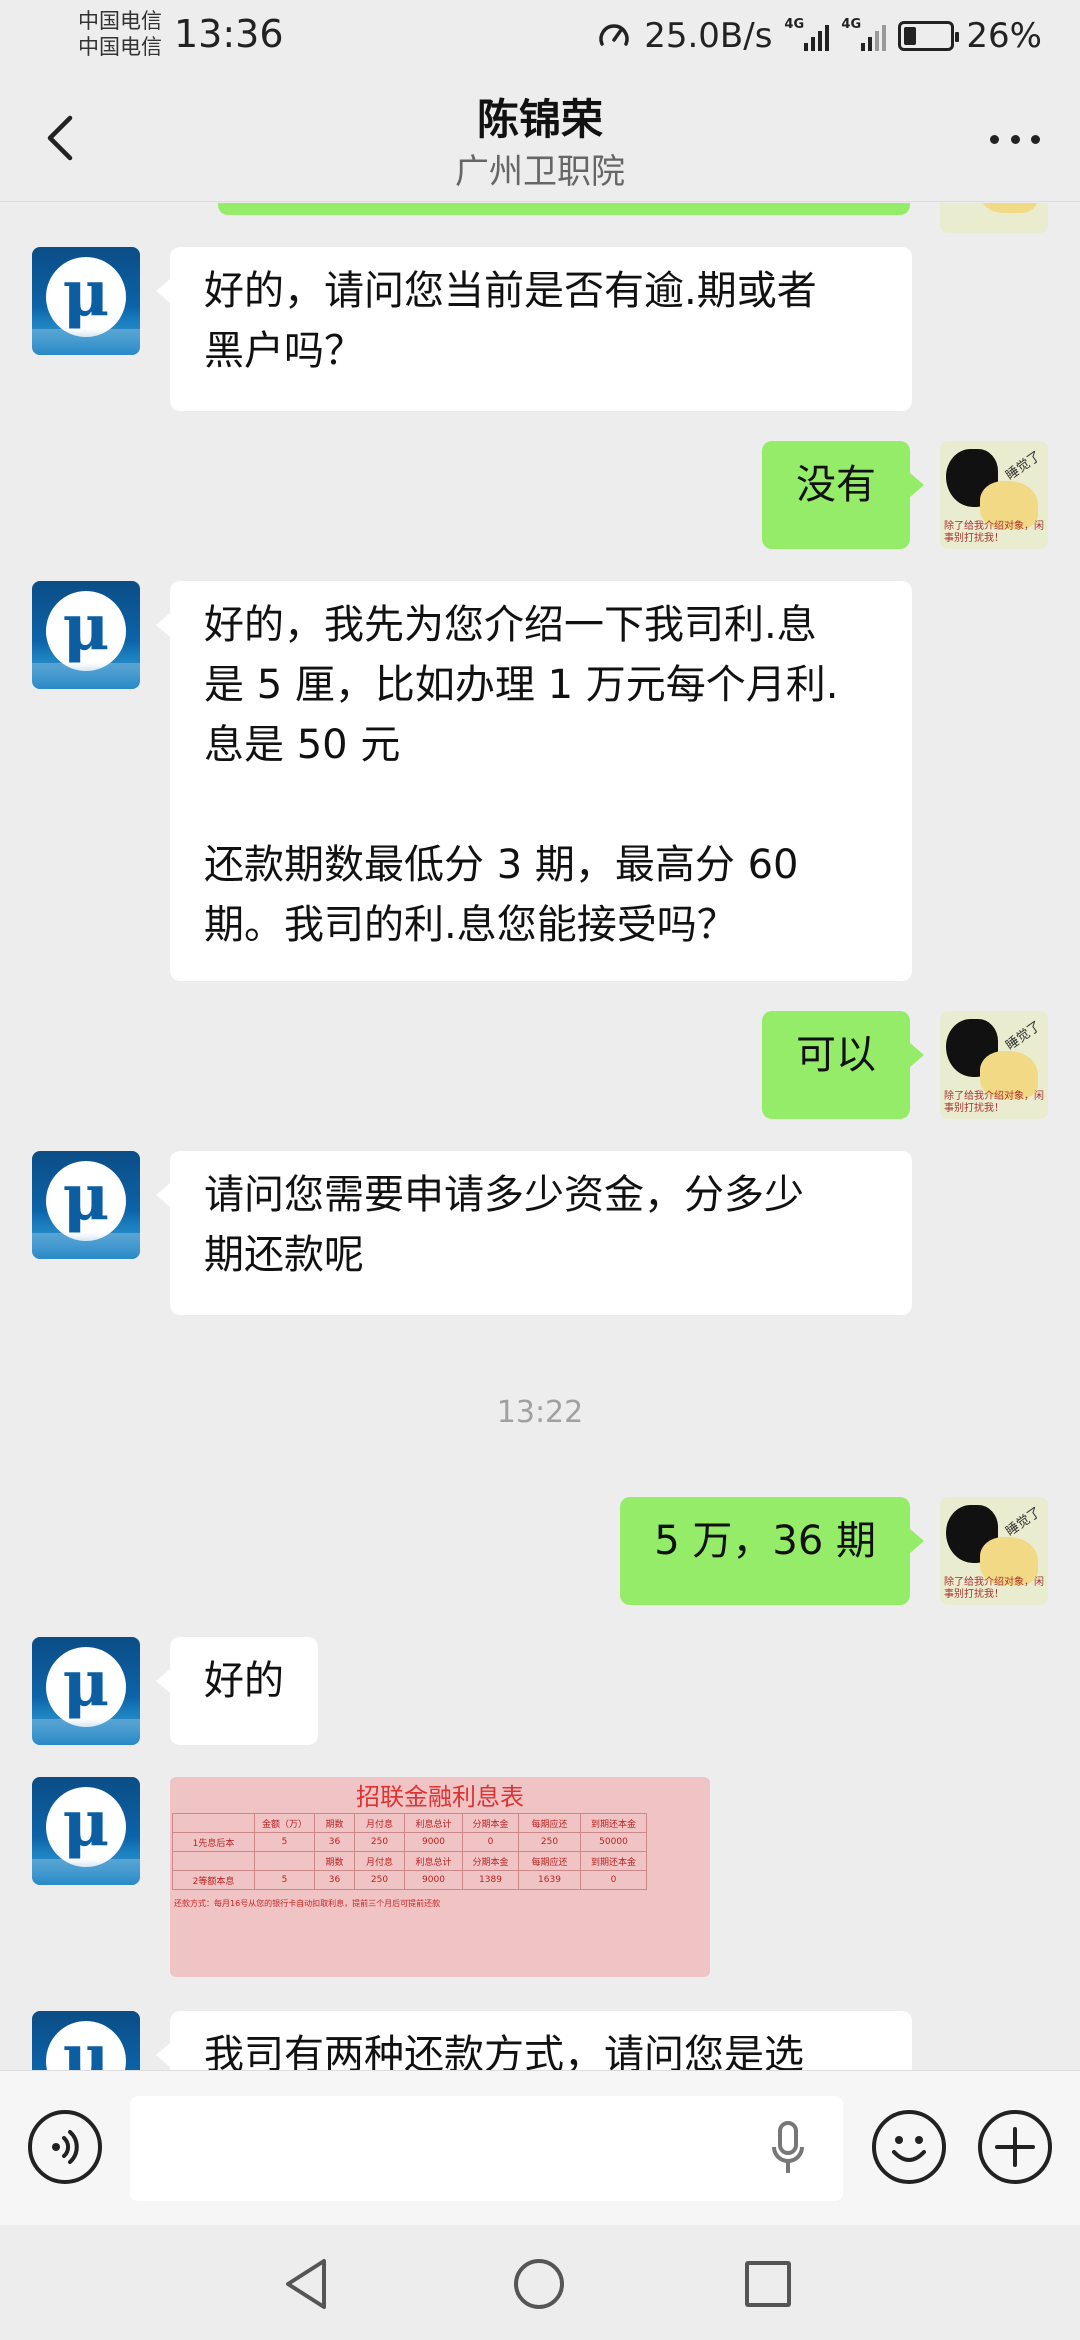 The height and width of the screenshot is (2340, 1080). Describe the element at coordinates (540, 172) in the screenshot. I see `chat-subtitle: 广州卫职院` at that location.